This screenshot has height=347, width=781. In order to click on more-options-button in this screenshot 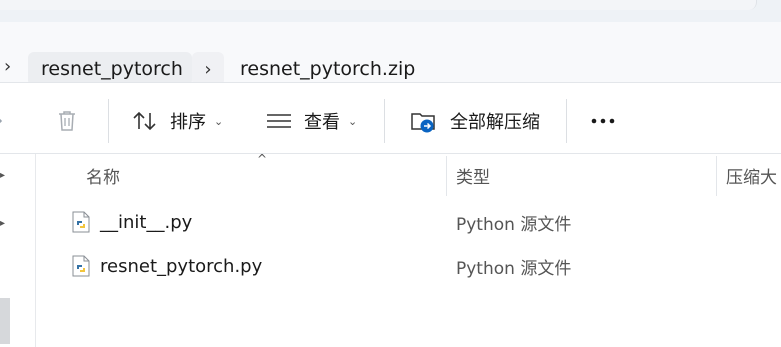, I will do `click(604, 121)`.